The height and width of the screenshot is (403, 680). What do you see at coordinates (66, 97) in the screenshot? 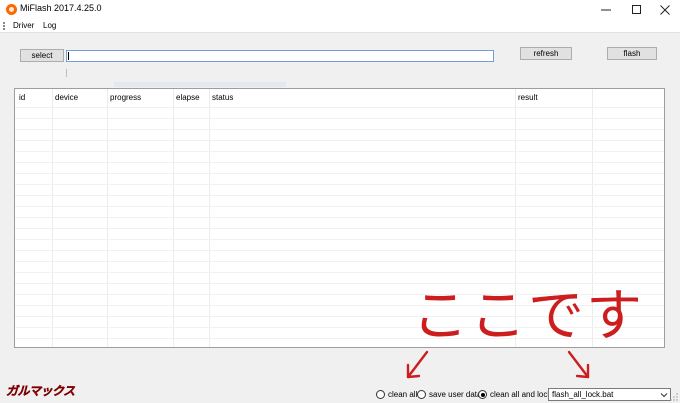
I see `column-header-device: device` at bounding box center [66, 97].